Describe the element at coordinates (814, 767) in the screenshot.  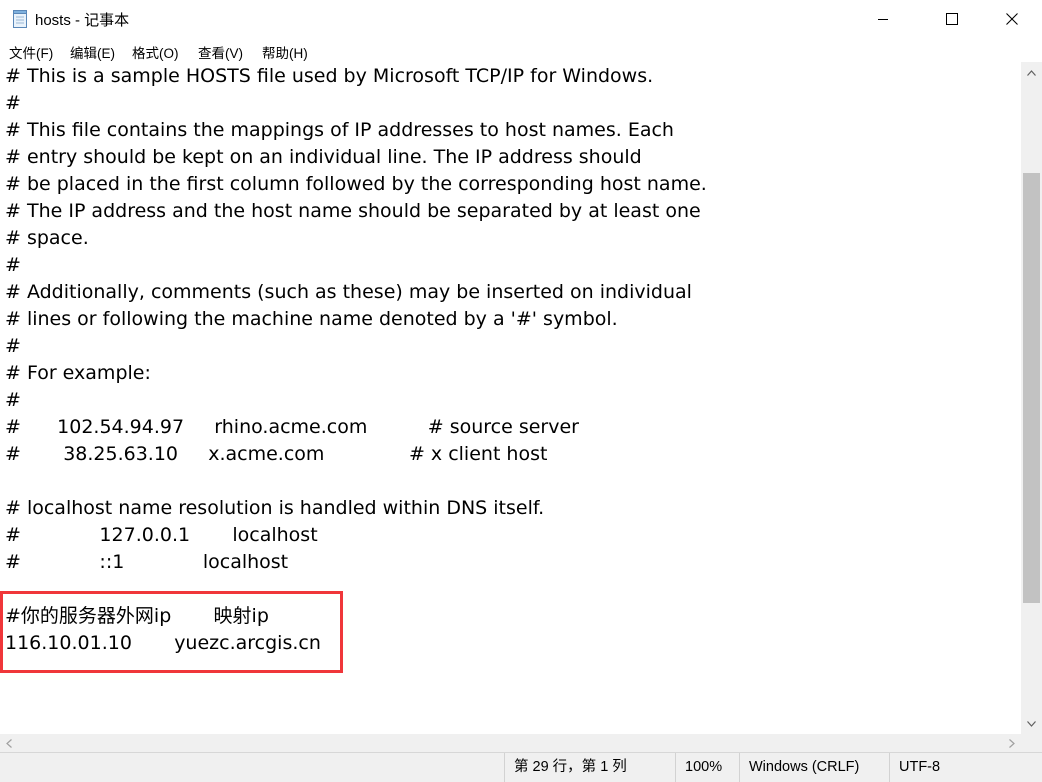
I see `line-ending: Windows (CRLF)` at that location.